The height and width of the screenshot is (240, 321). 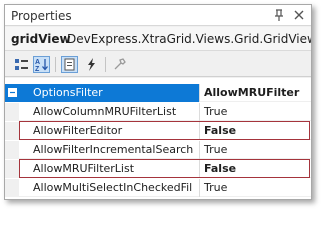 I want to click on title-bar: Properties, so click(x=158, y=15).